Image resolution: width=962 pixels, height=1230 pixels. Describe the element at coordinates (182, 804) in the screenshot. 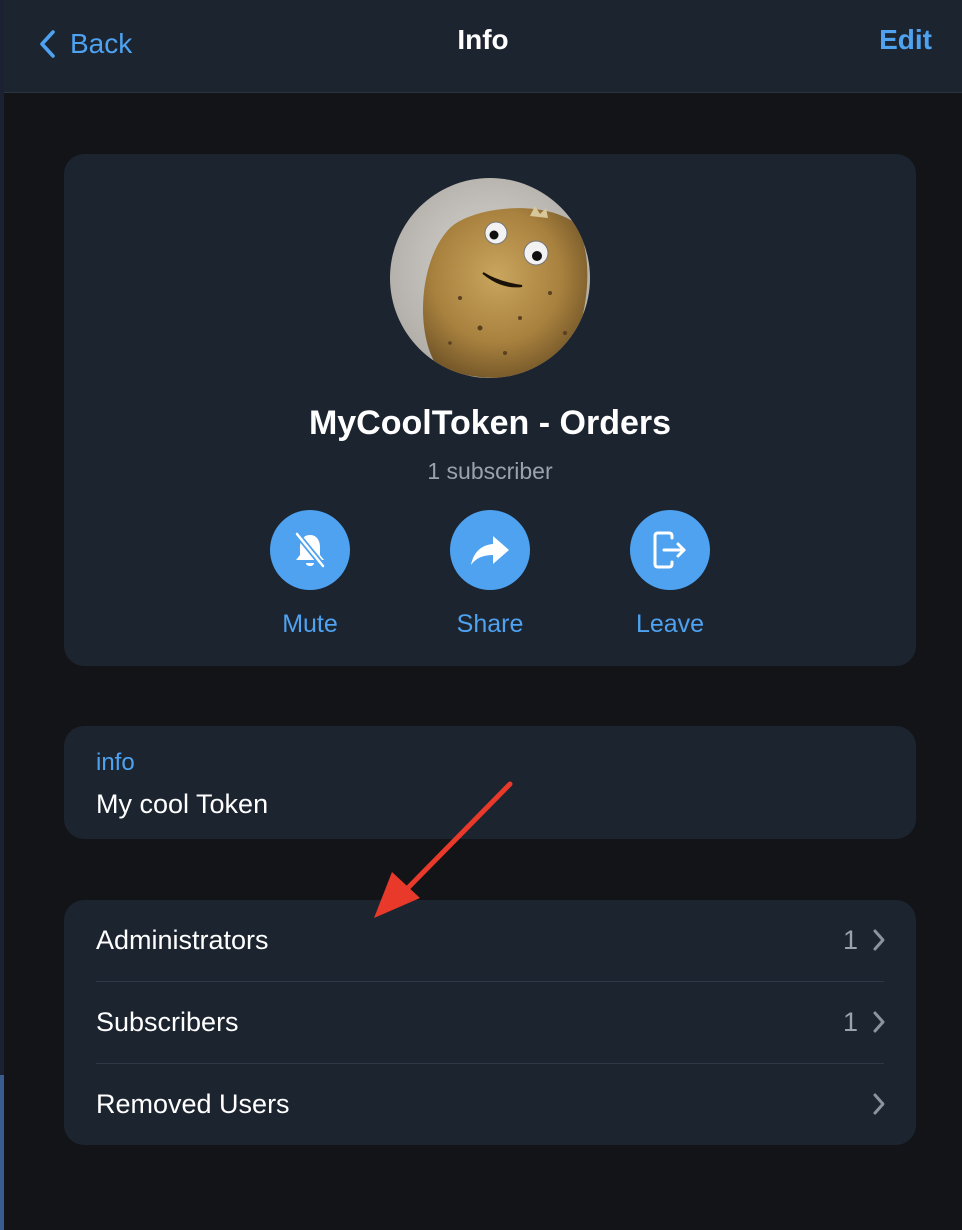

I see `info-value: My cool Token` at that location.